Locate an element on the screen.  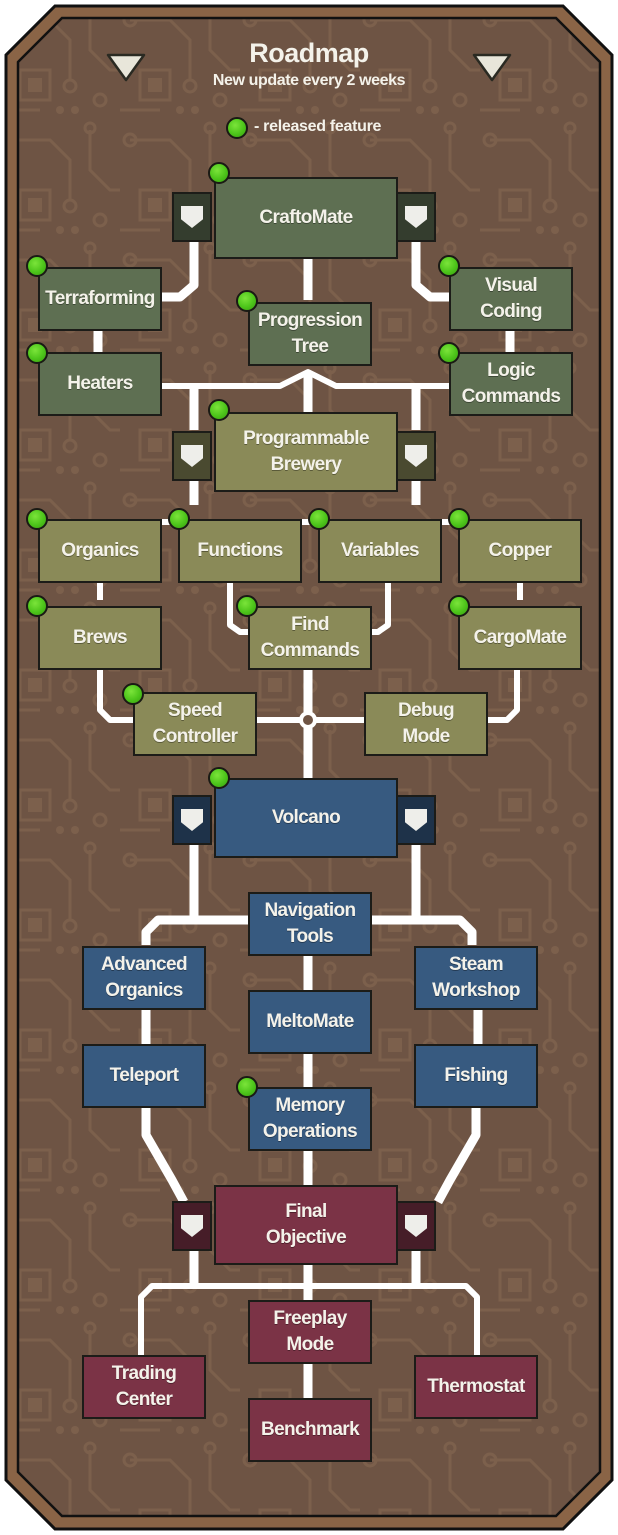
volcano-right-tab is located at coordinates (416, 820).